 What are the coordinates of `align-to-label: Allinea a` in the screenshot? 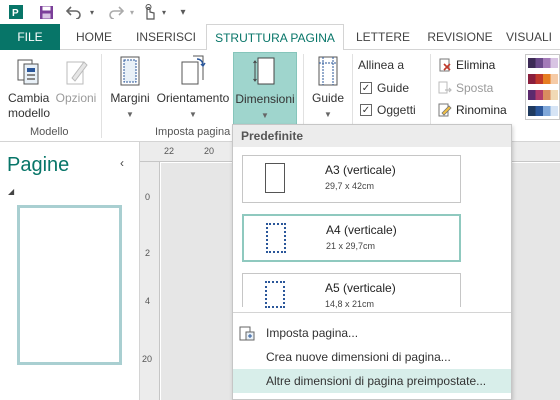 It's located at (381, 65).